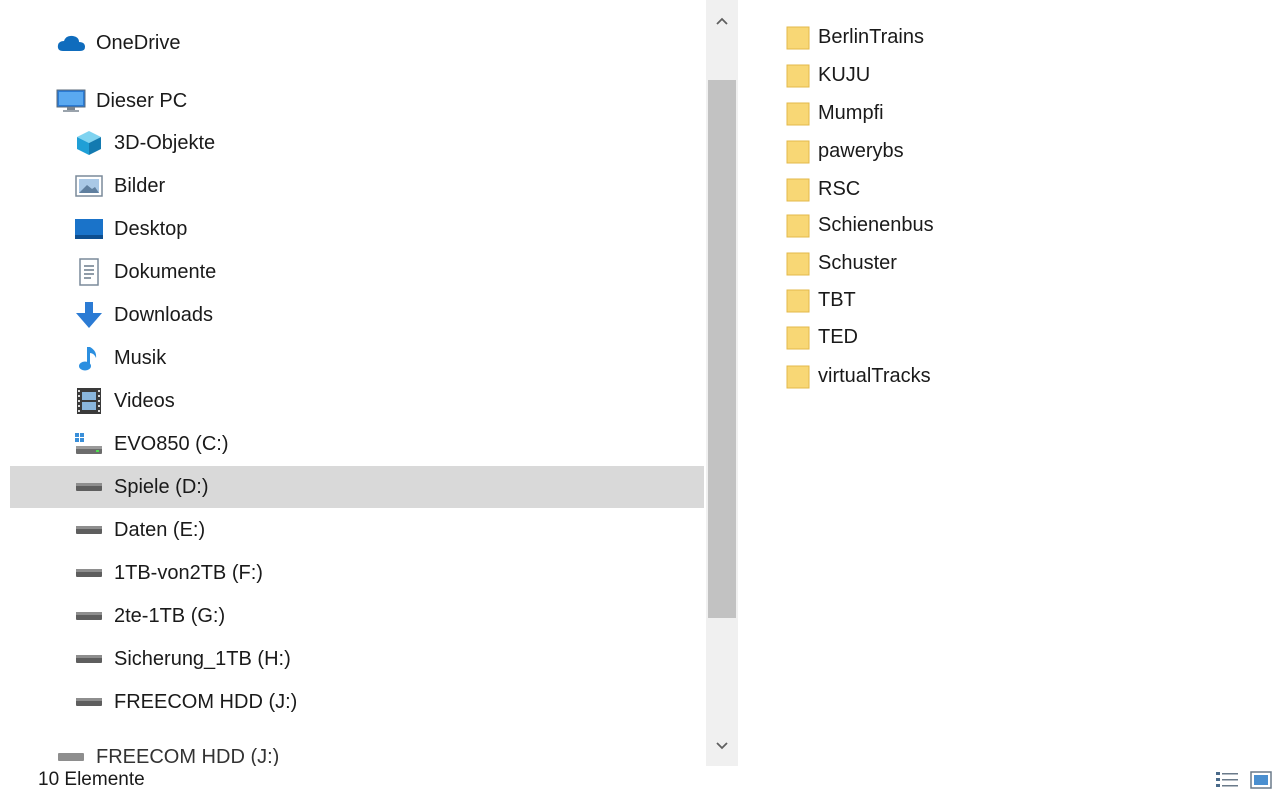 This screenshot has height=794, width=1283. I want to click on nav-item-videos: Videos, so click(357, 401).